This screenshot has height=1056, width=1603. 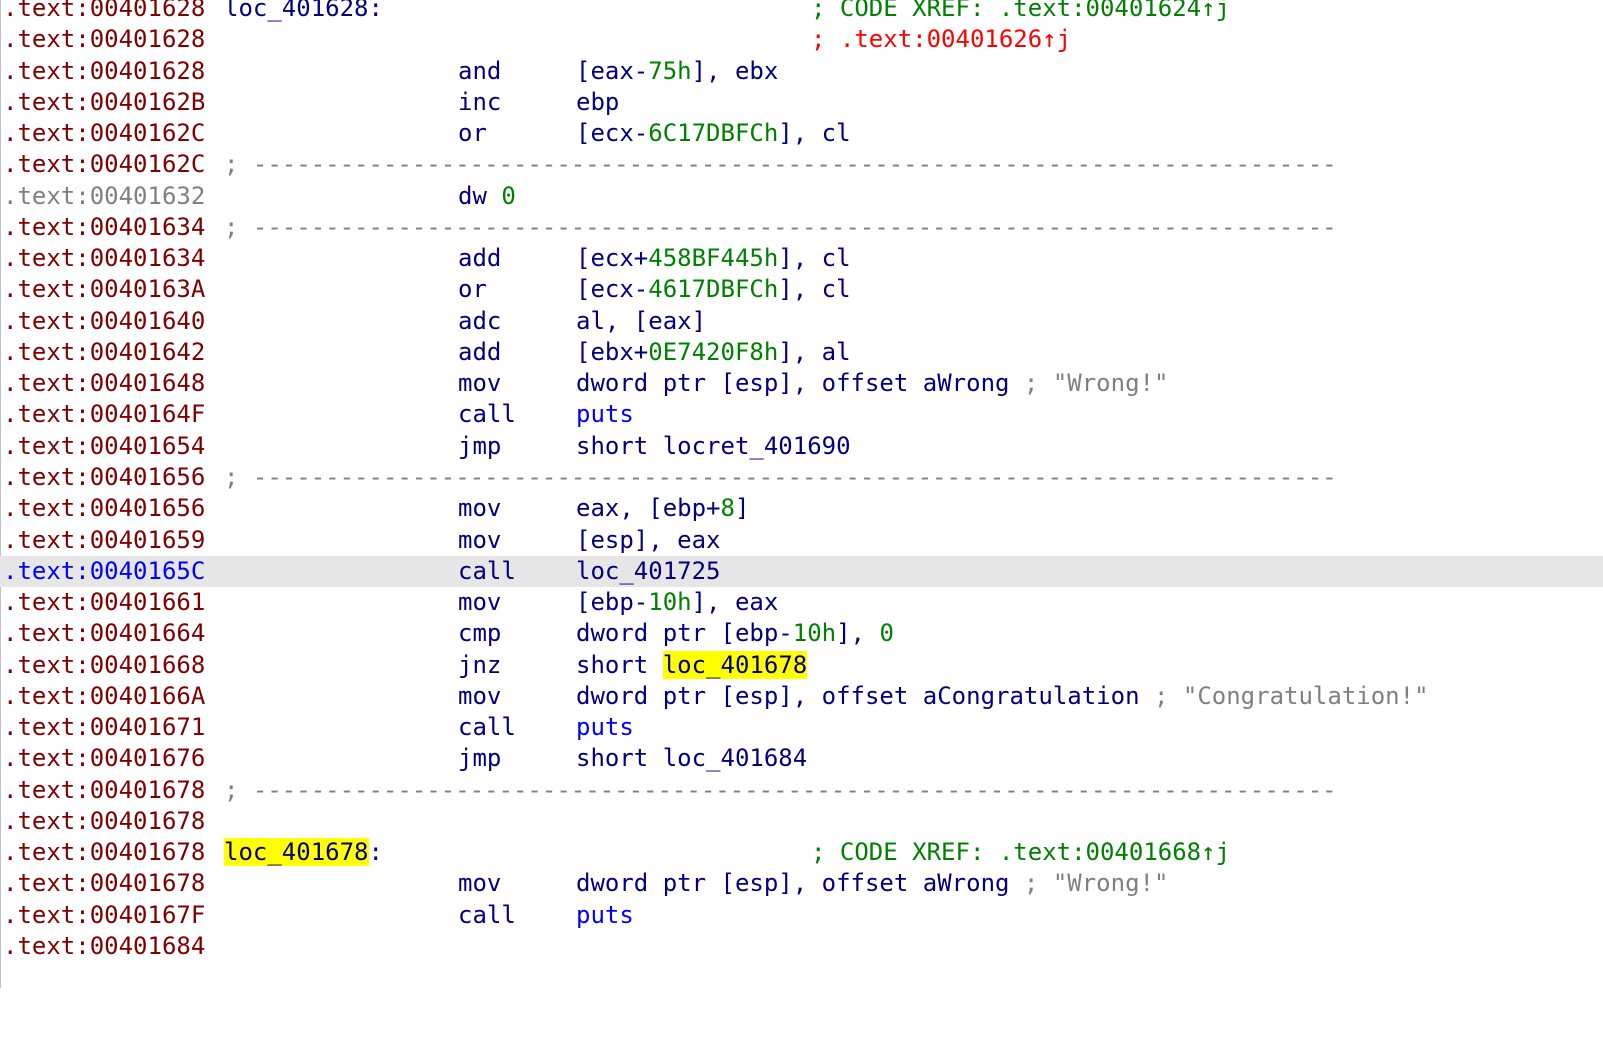 I want to click on address: .text:00401654, so click(x=104, y=446).